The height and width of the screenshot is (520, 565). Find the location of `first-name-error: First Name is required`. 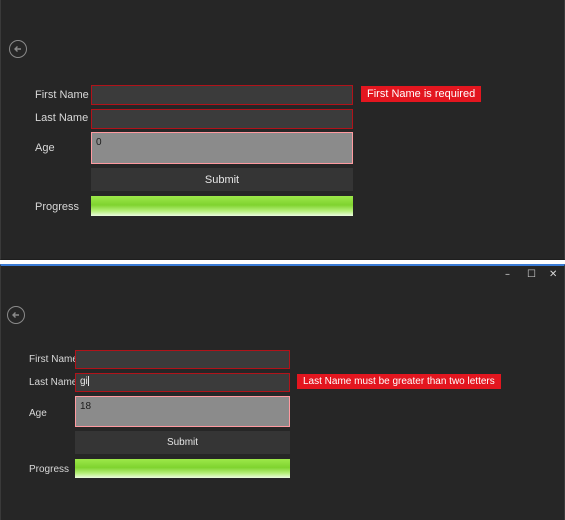

first-name-error: First Name is required is located at coordinates (421, 94).